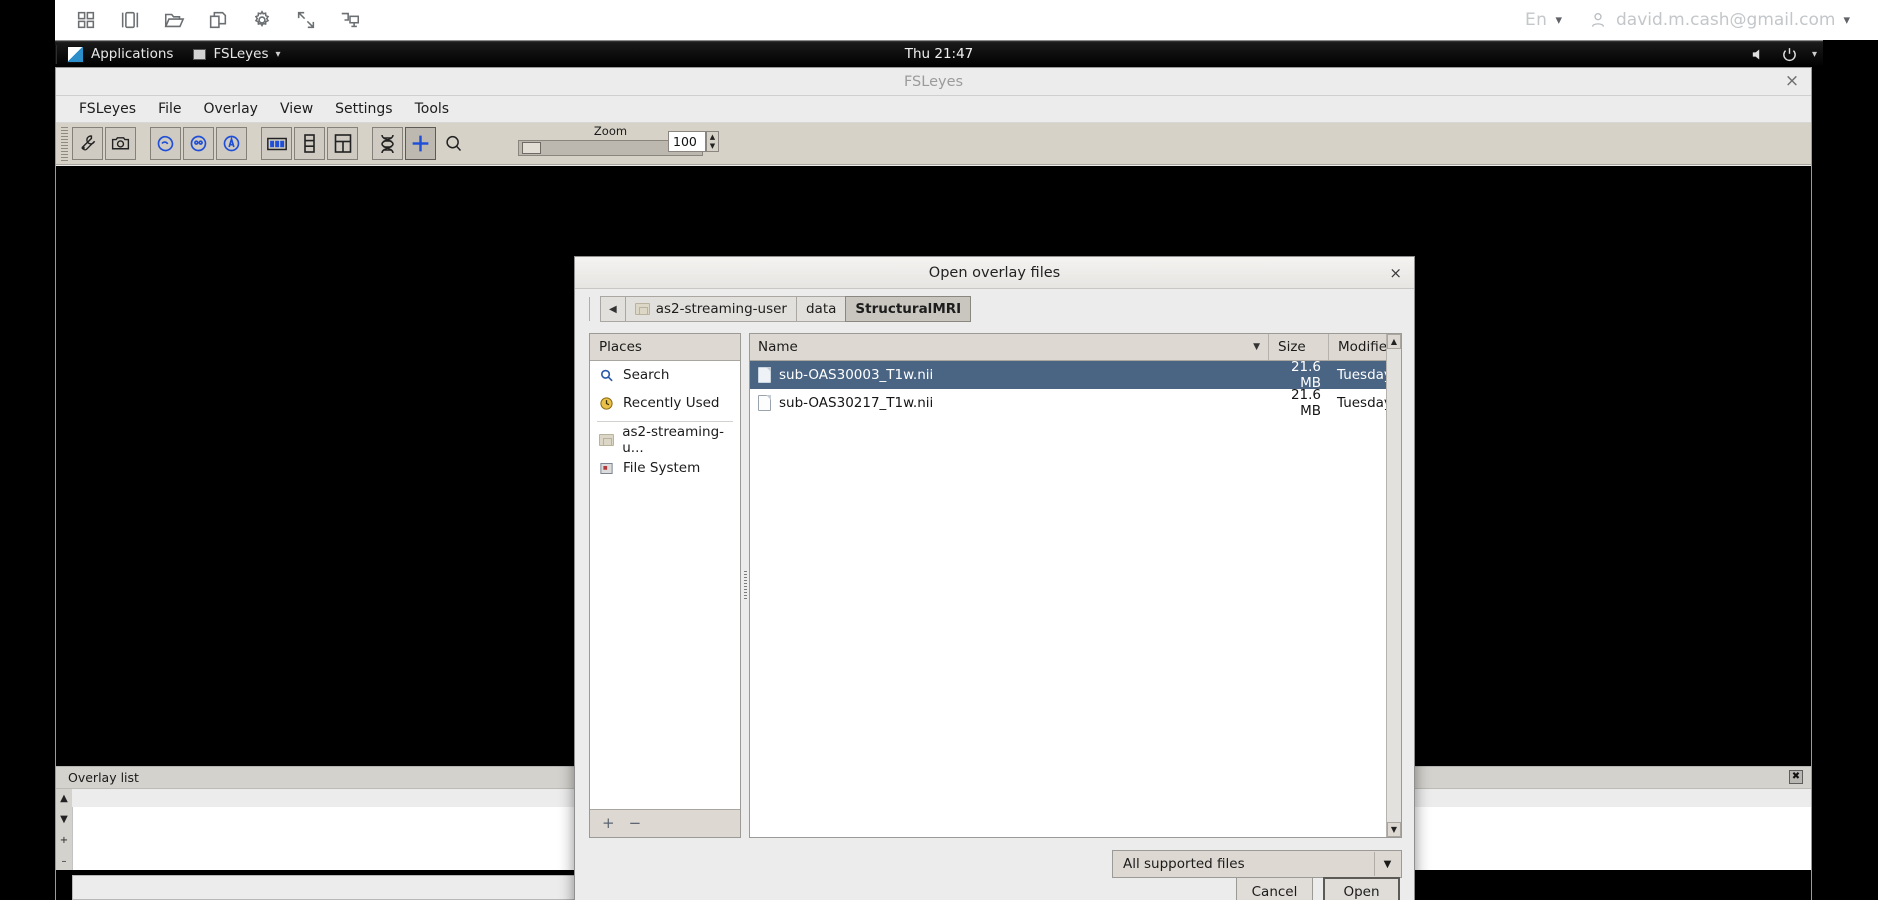 The width and height of the screenshot is (1878, 900). I want to click on file-name-label: sub-OAS30217_T1w.nii, so click(856, 403).